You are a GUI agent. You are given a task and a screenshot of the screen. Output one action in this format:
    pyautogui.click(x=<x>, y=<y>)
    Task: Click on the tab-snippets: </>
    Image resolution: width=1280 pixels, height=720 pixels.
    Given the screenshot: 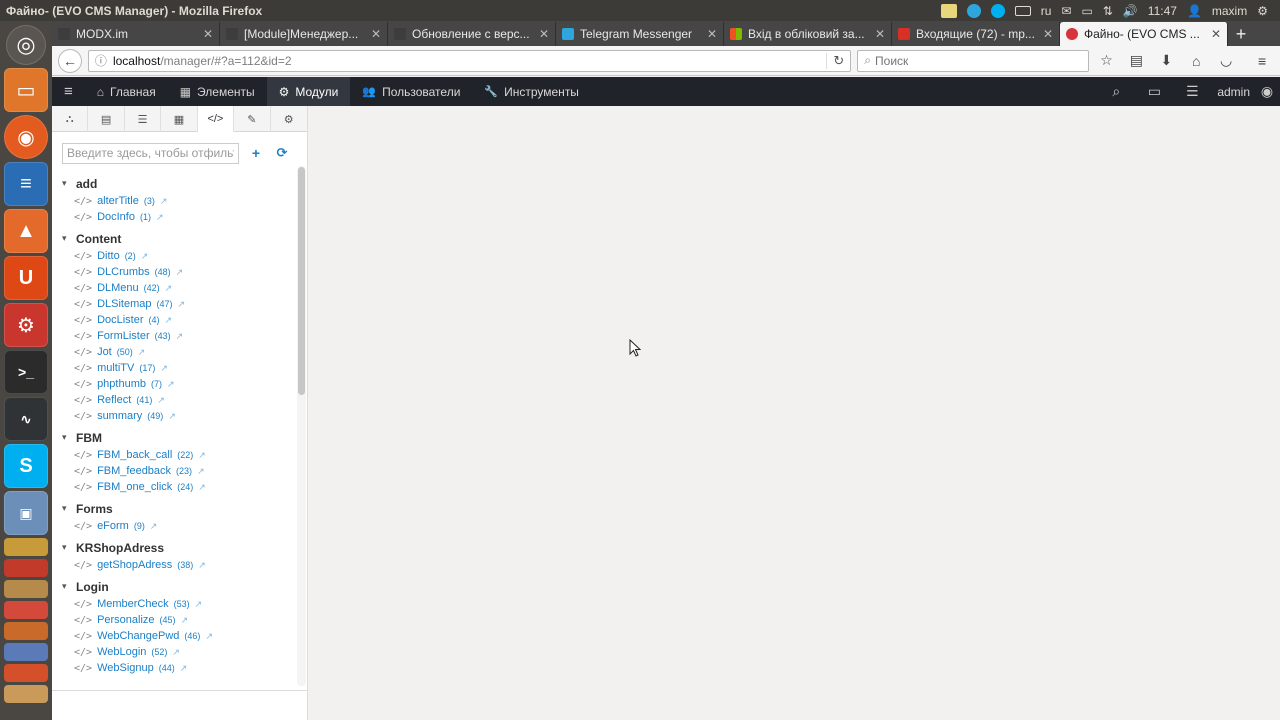 What is the action you would take?
    pyautogui.click(x=216, y=119)
    